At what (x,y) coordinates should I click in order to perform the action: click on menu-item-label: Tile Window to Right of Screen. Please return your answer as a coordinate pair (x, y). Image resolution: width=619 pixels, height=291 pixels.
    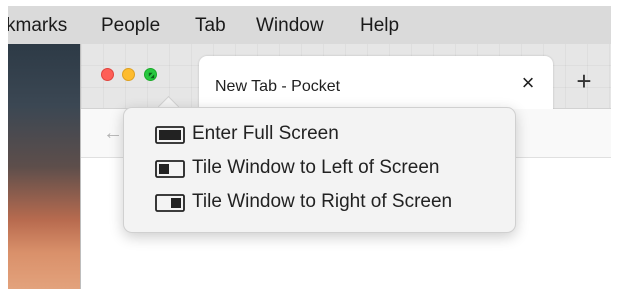
    Looking at the image, I should click on (322, 201).